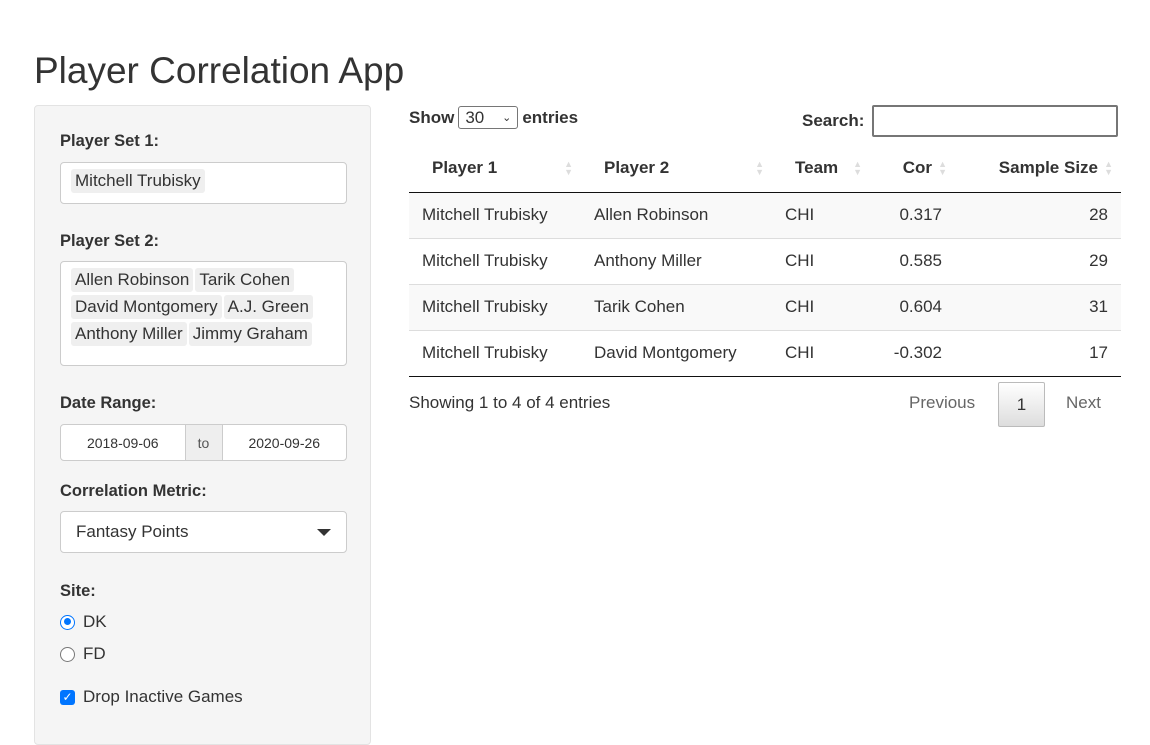  I want to click on column-header-cor: Cor ▲ ▼, so click(912, 169).